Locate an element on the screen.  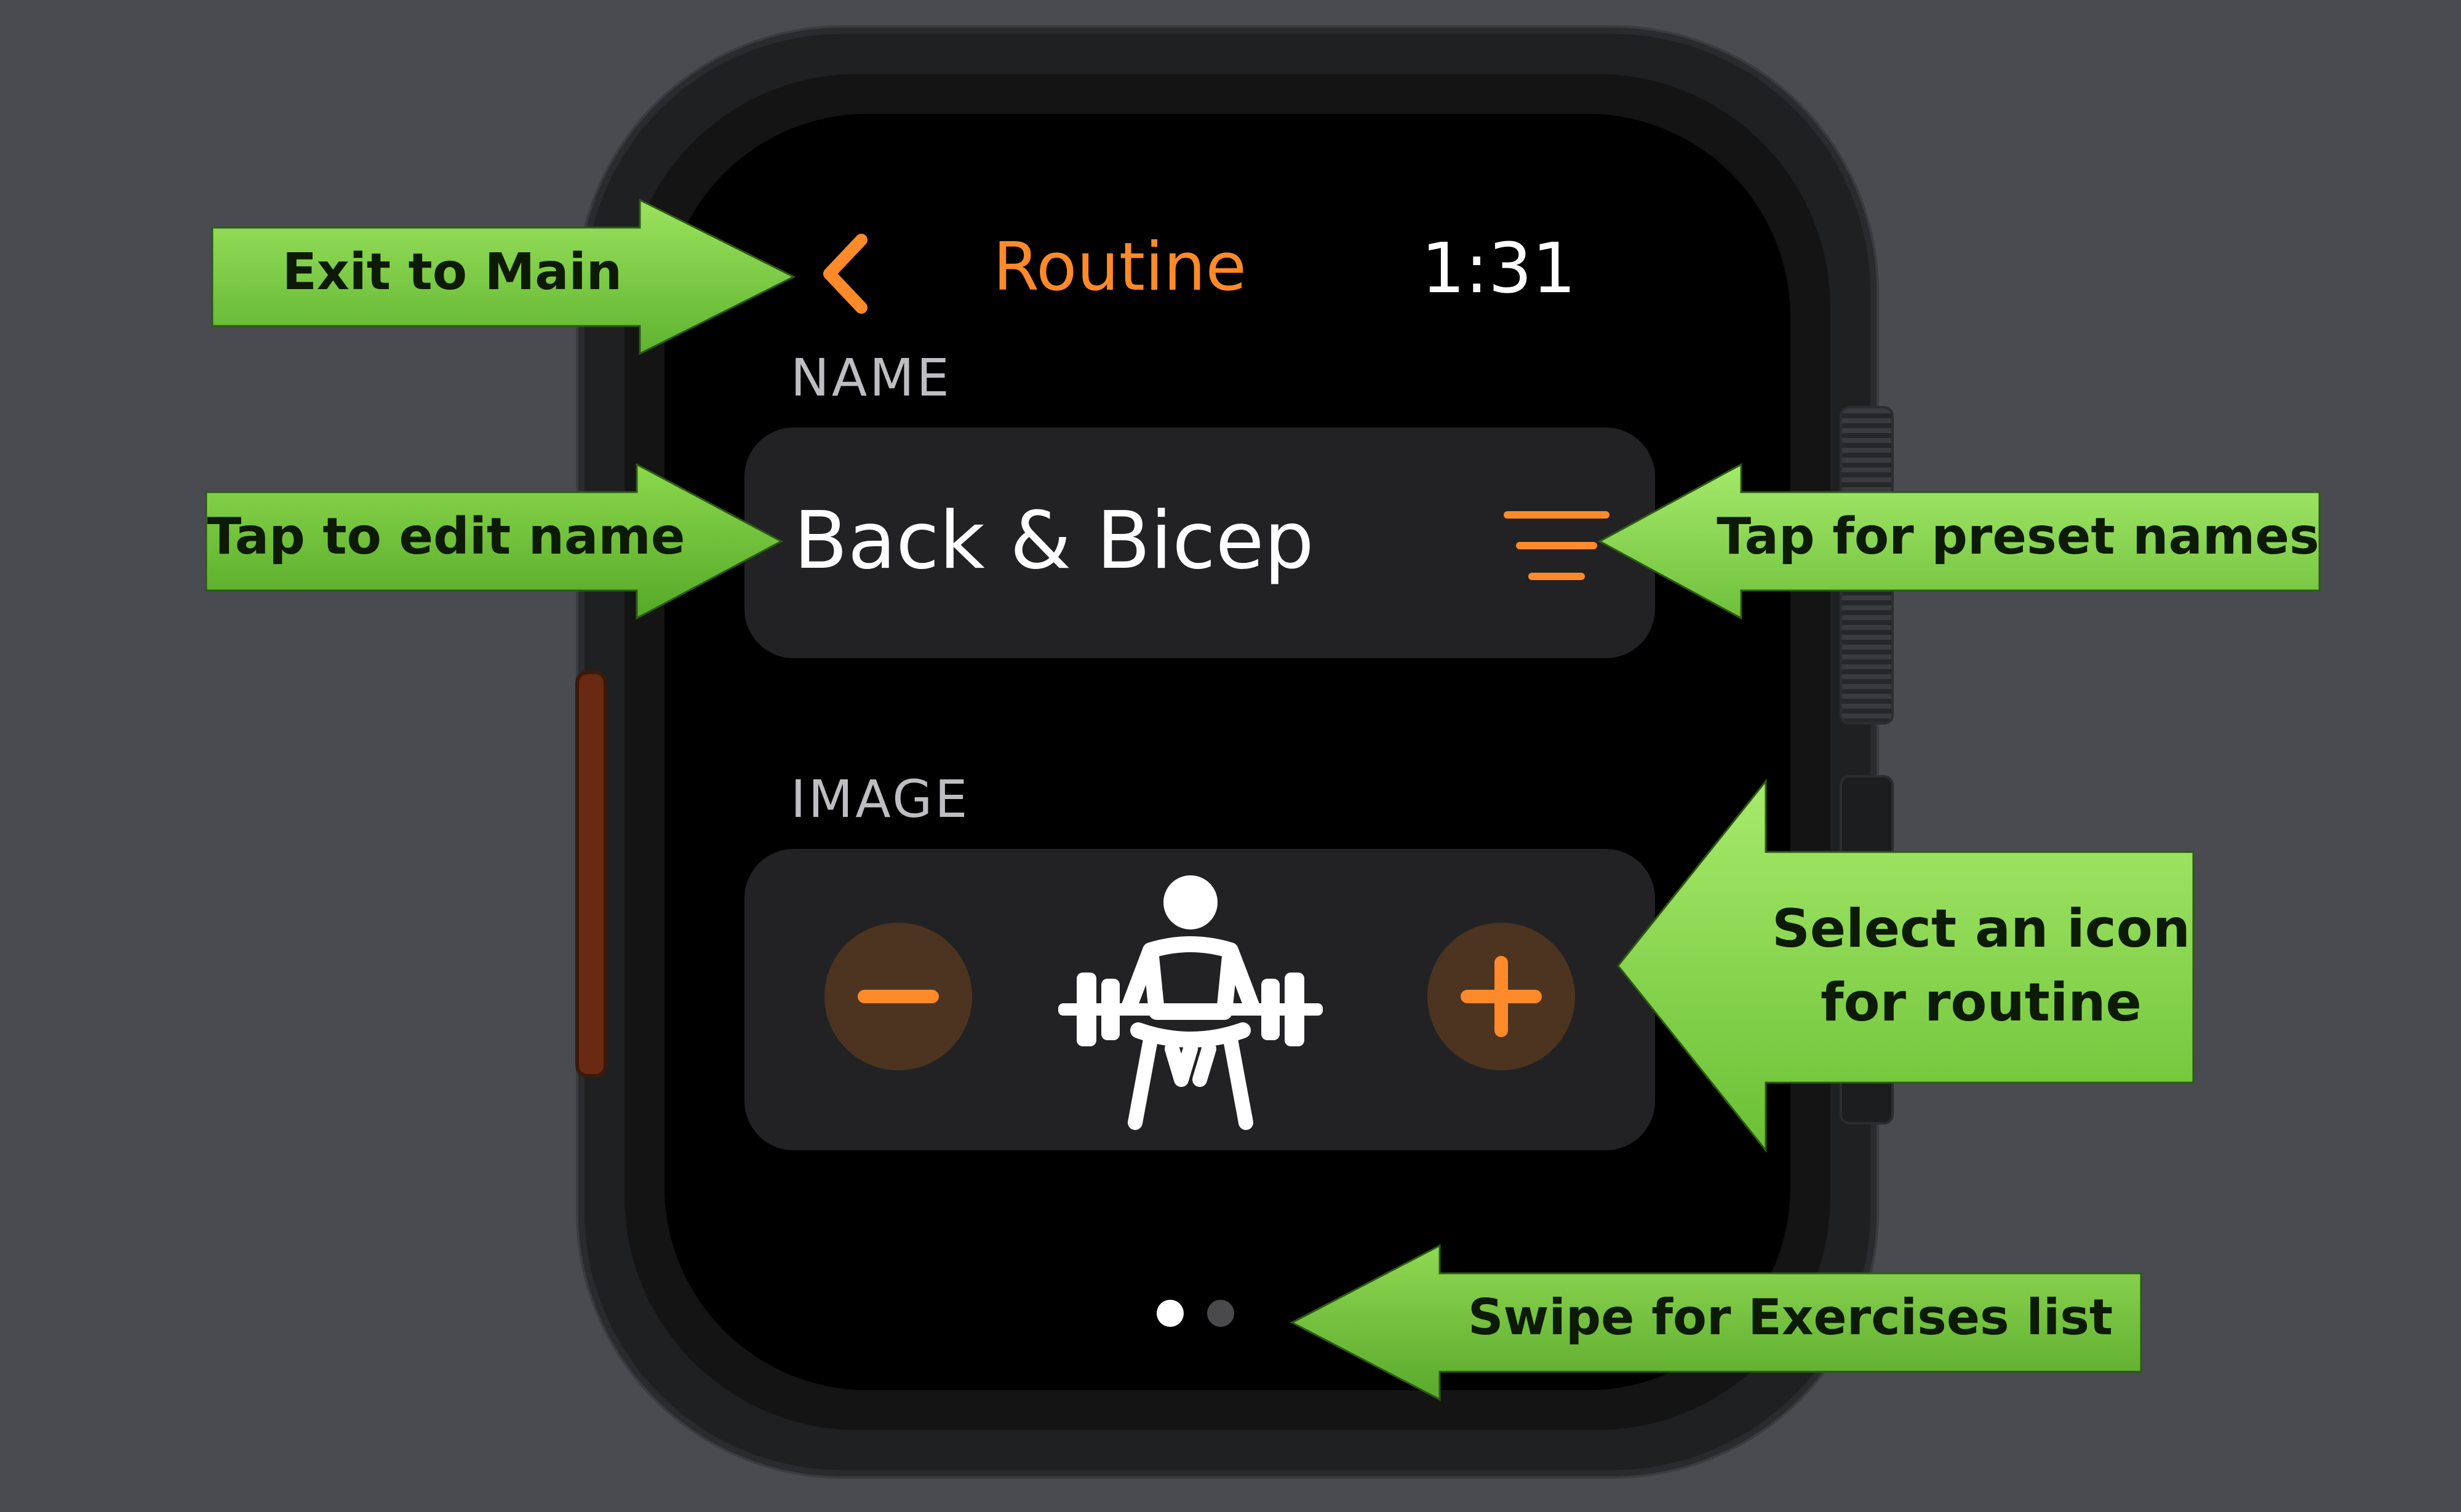
back-button is located at coordinates (846, 274).